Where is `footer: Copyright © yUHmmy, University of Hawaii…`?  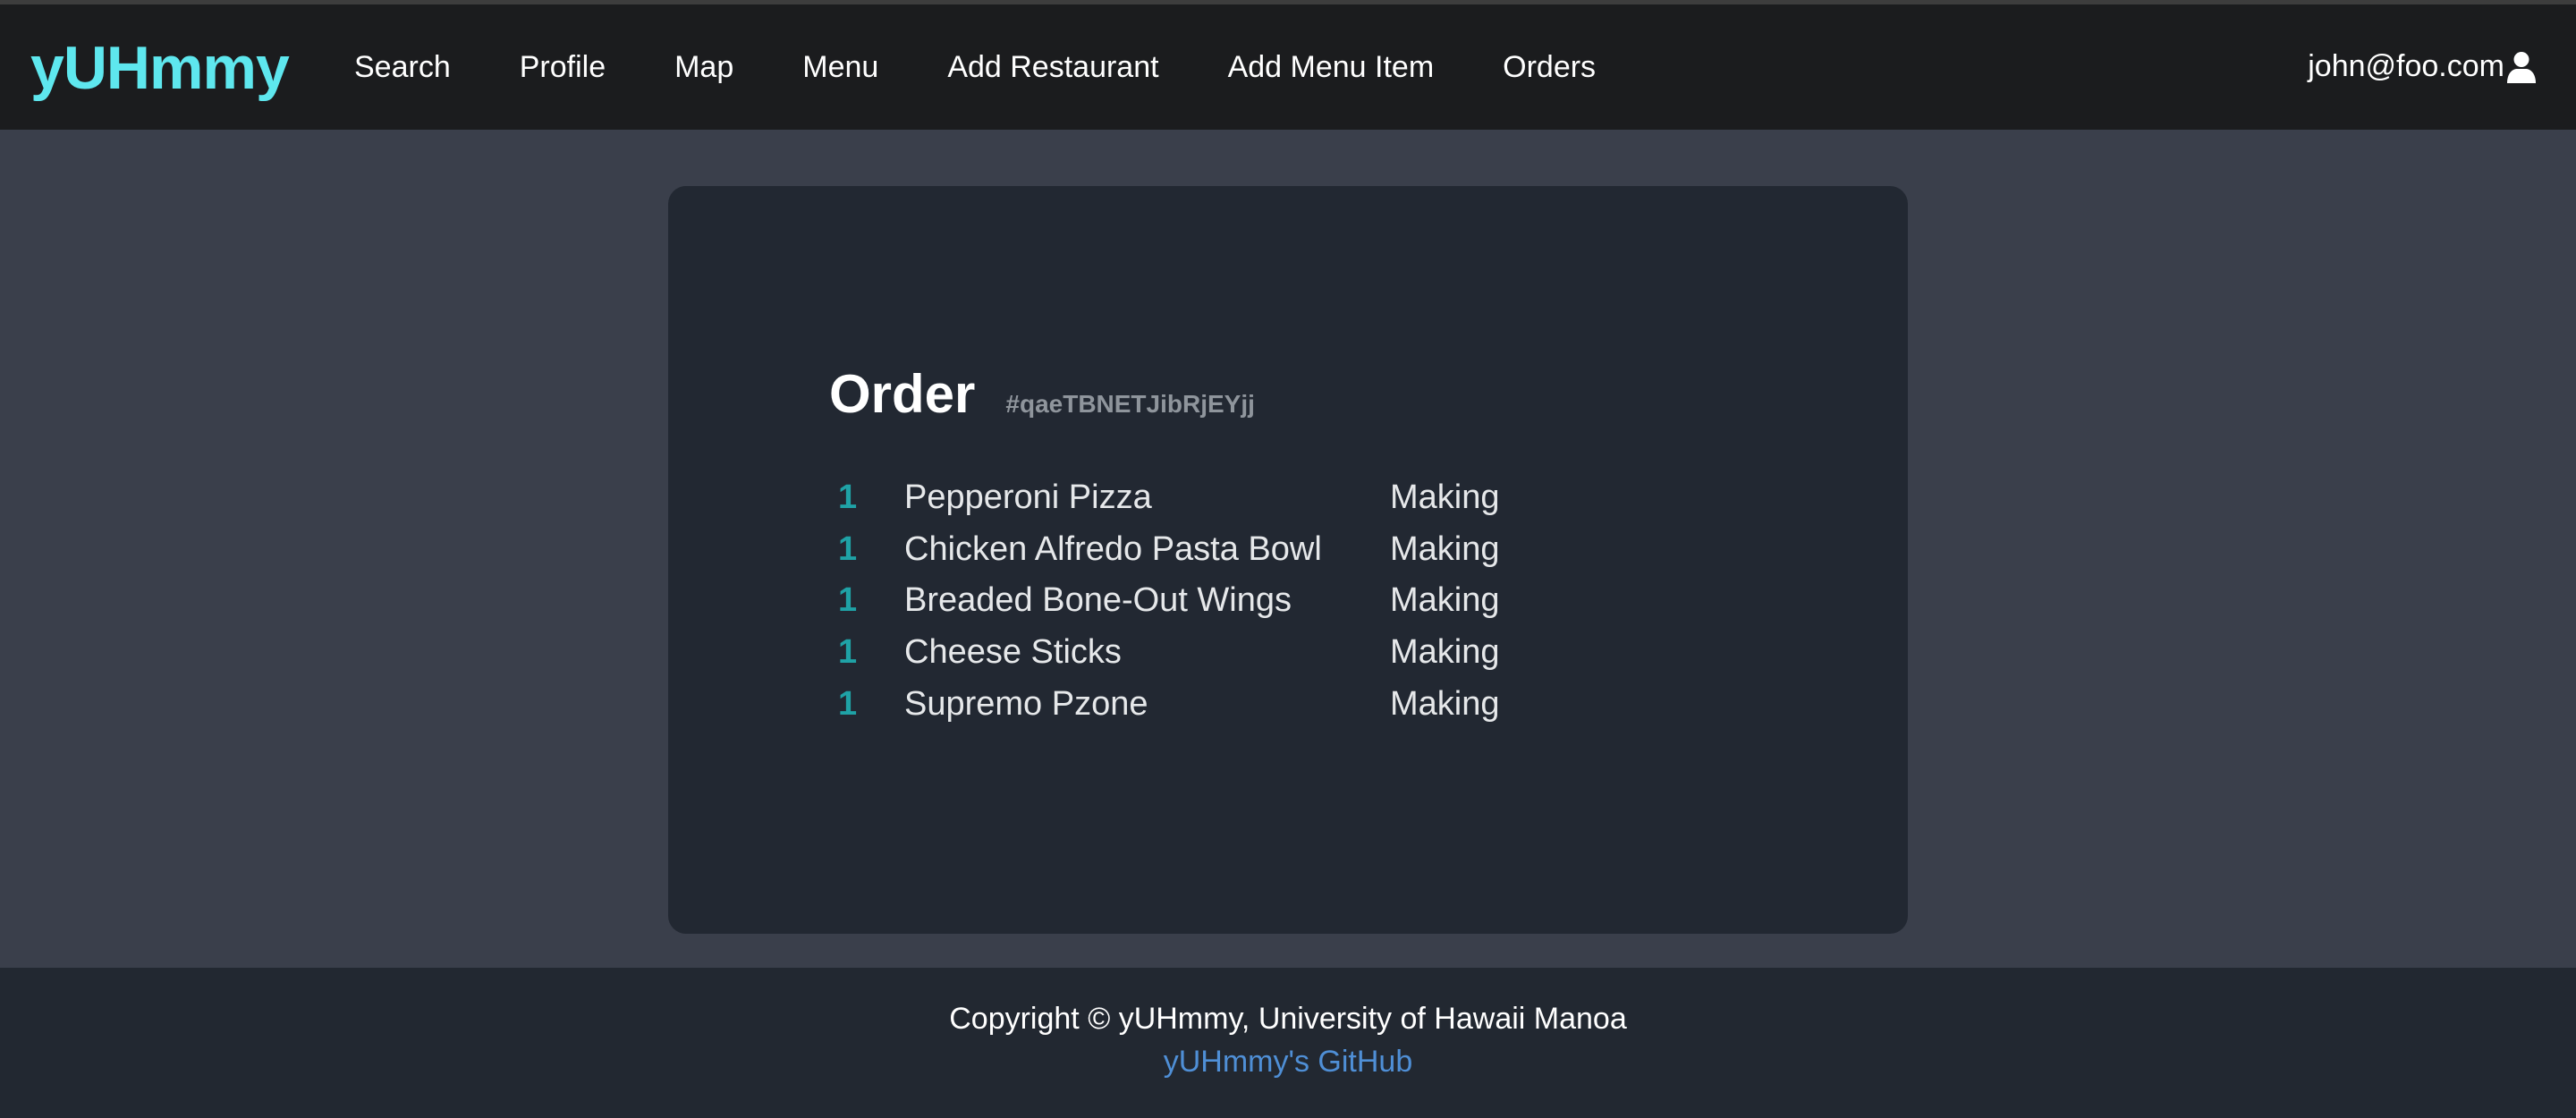 footer: Copyright © yUHmmy, University of Hawaii… is located at coordinates (1288, 1043).